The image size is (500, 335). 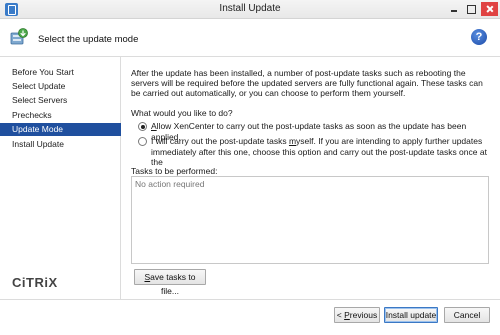 What do you see at coordinates (411, 315) in the screenshot?
I see `install-update-button: Install update` at bounding box center [411, 315].